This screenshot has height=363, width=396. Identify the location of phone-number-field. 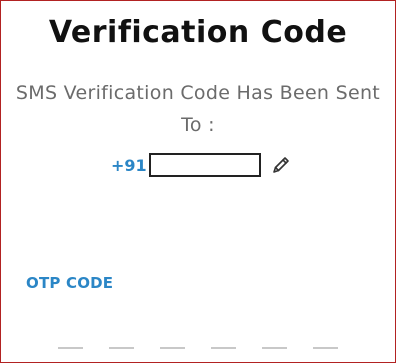
(204, 165).